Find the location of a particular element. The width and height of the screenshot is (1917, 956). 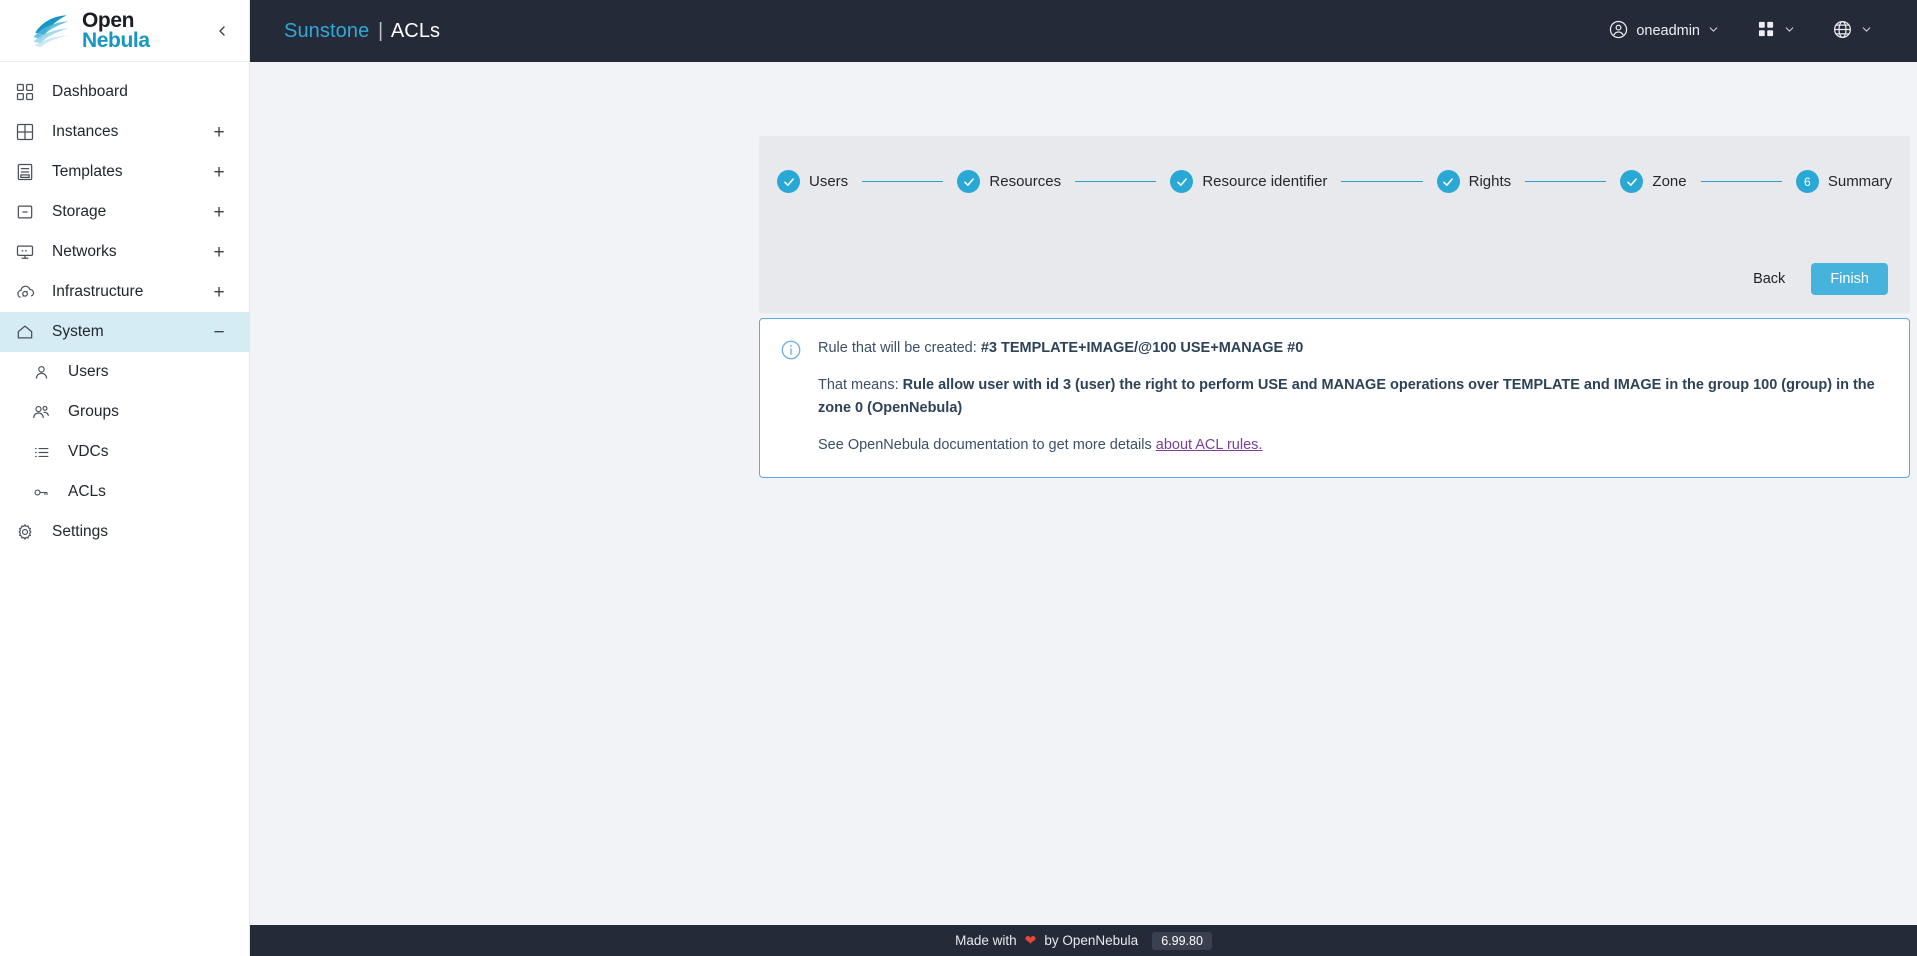

gear-icon is located at coordinates (25, 532).